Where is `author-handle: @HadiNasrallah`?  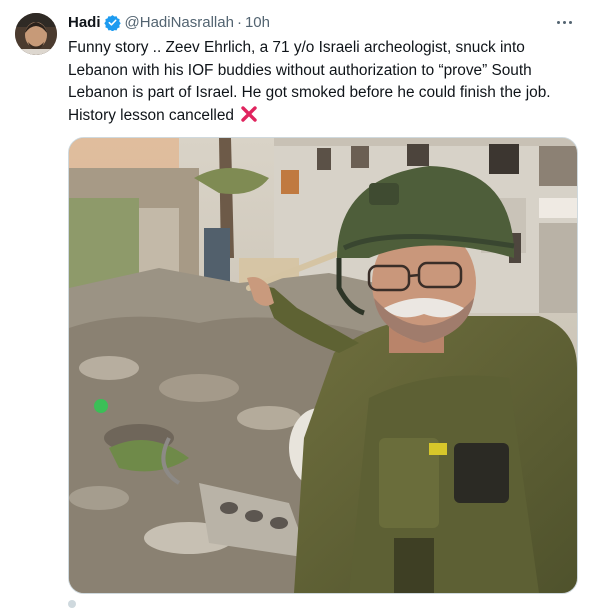
author-handle: @HadiNasrallah is located at coordinates (179, 22).